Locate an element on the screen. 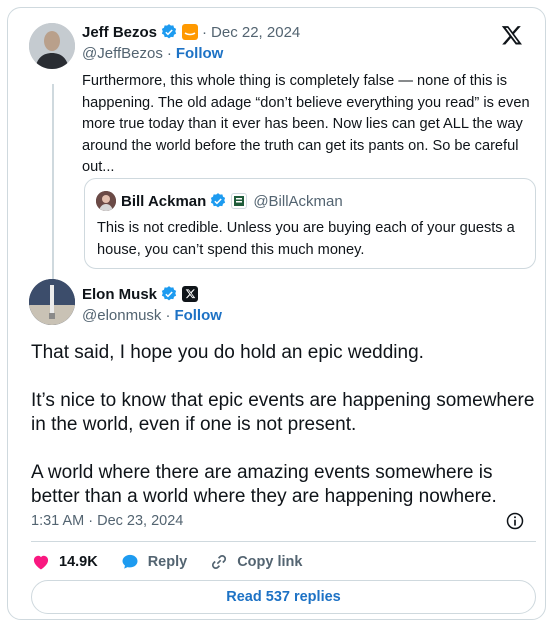 The image size is (554, 627). reply-bubble-icon is located at coordinates (130, 561).